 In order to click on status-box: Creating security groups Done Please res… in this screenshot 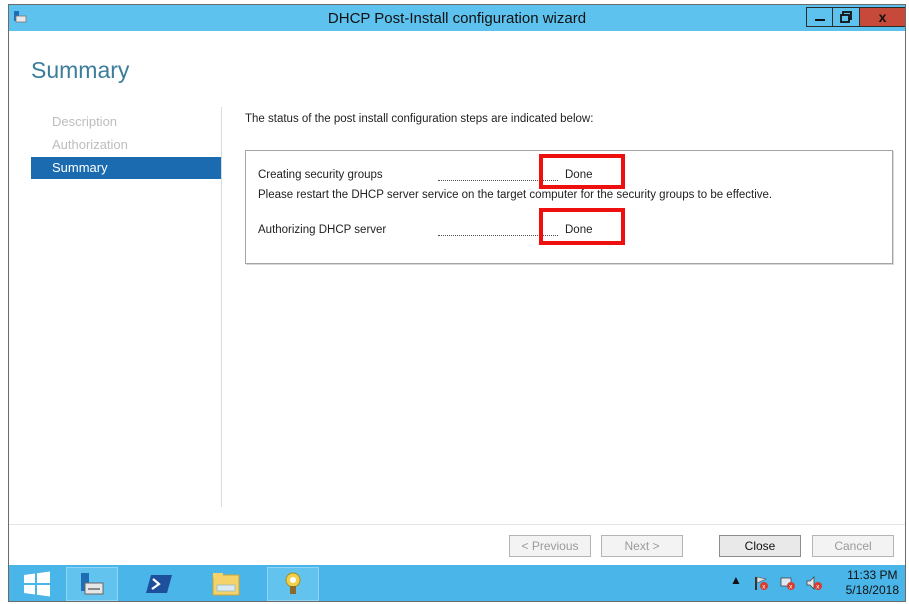, I will do `click(569, 207)`.